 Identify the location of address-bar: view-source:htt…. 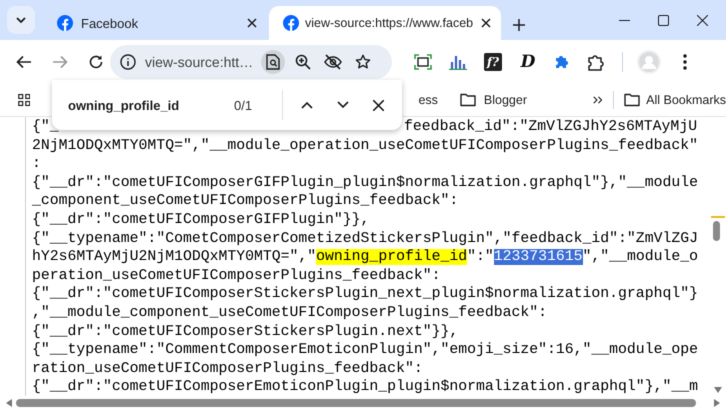
(251, 61).